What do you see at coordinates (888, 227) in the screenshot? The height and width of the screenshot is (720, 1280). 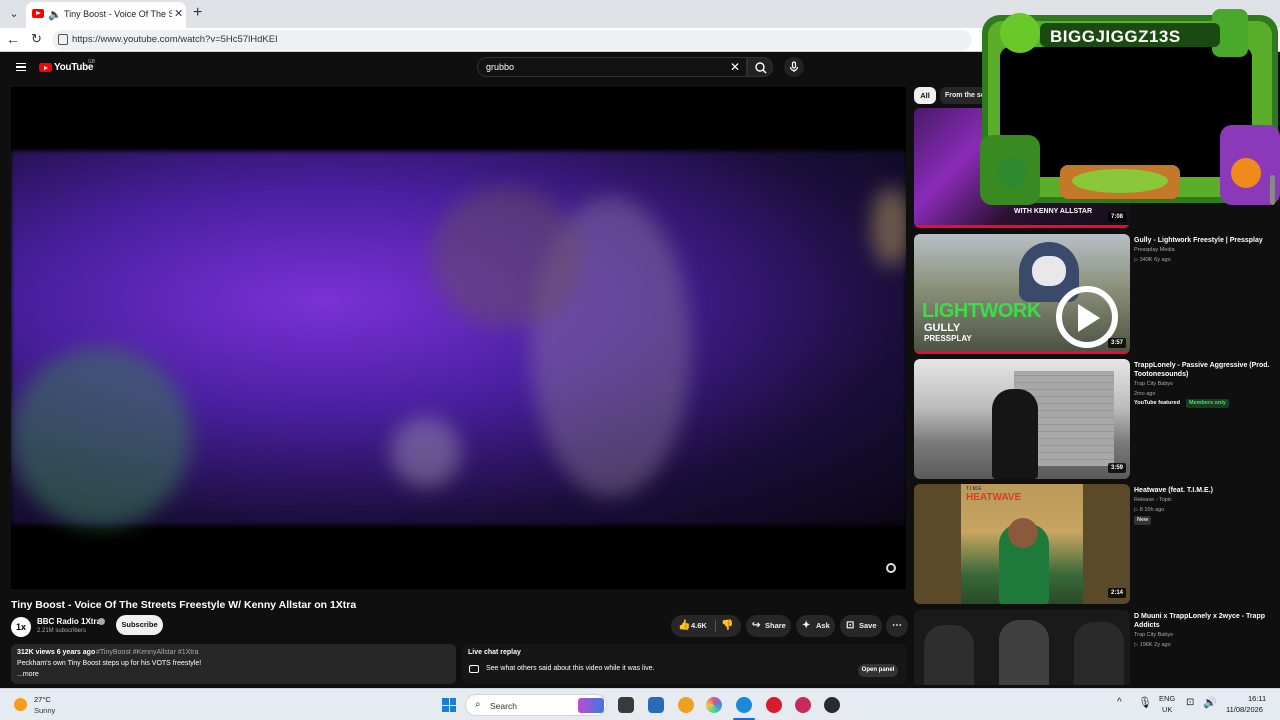 I see `video-blur-shape` at bounding box center [888, 227].